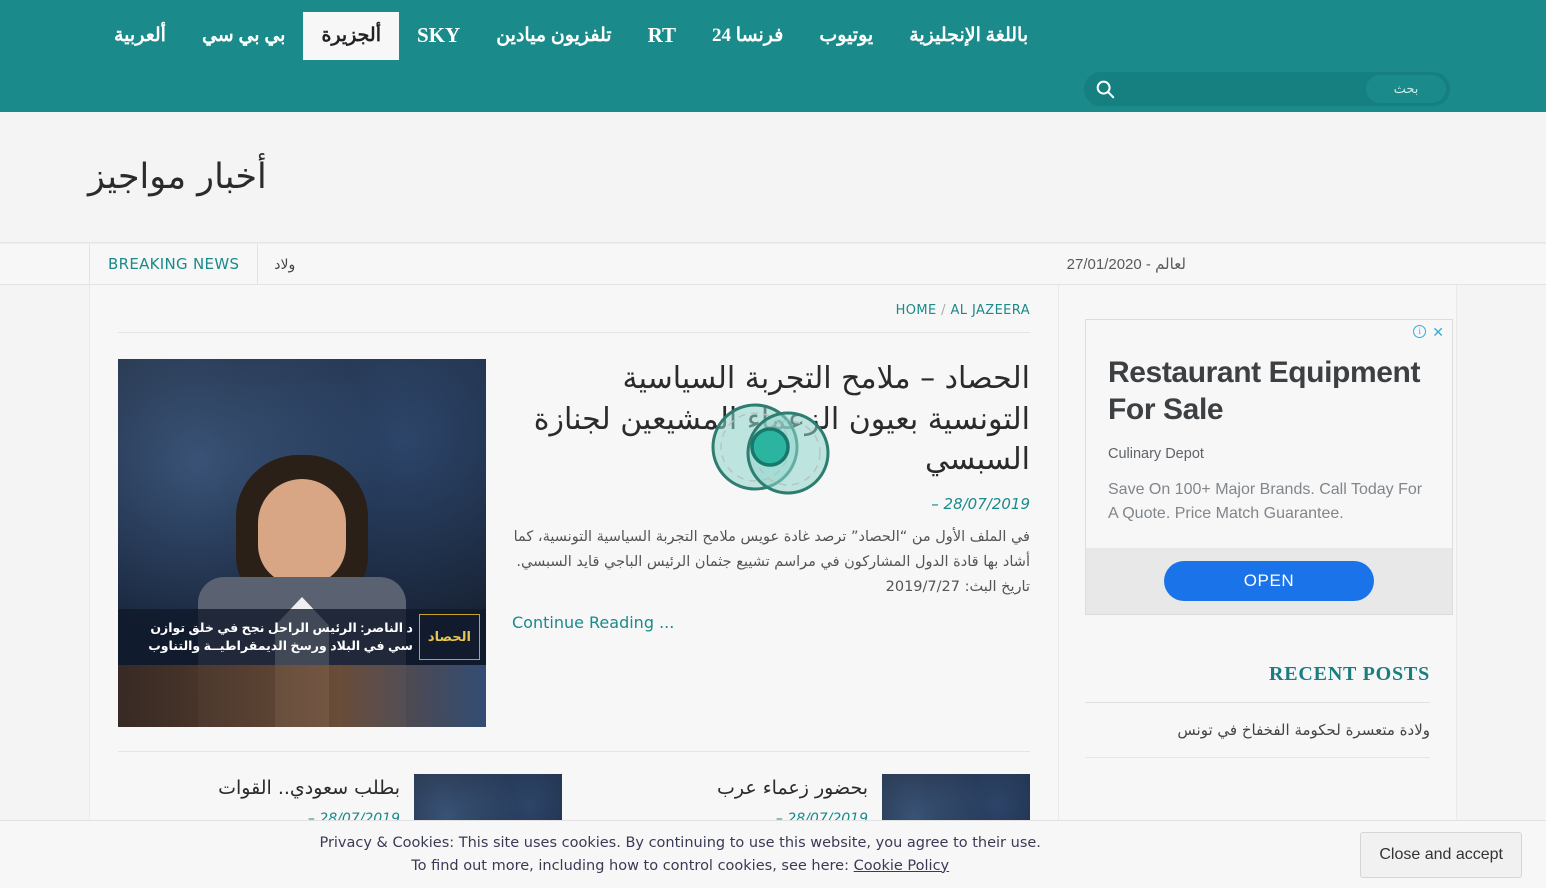  I want to click on thumbnail-lower-strip, so click(302, 696).